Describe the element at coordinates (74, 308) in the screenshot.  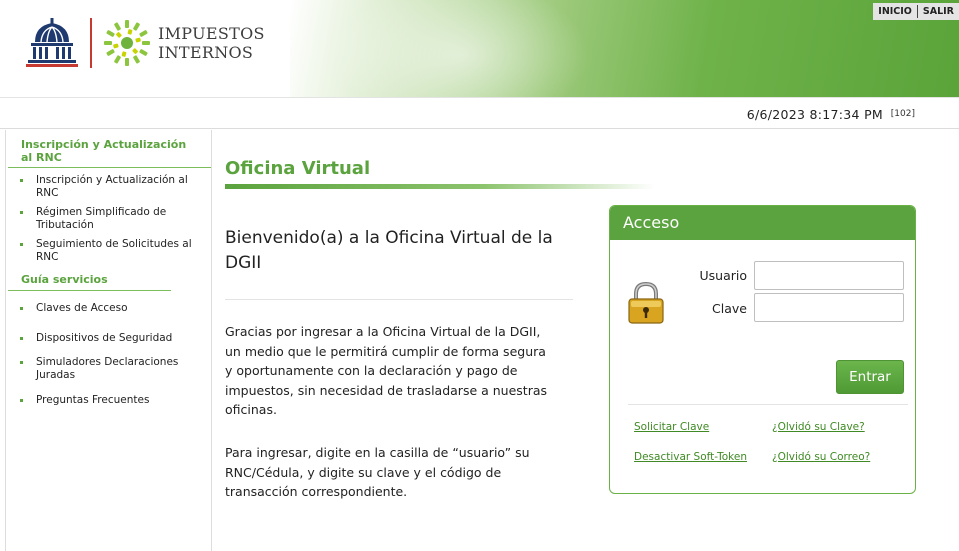
I see `sidebar-item-claves: Claves de Acceso` at that location.